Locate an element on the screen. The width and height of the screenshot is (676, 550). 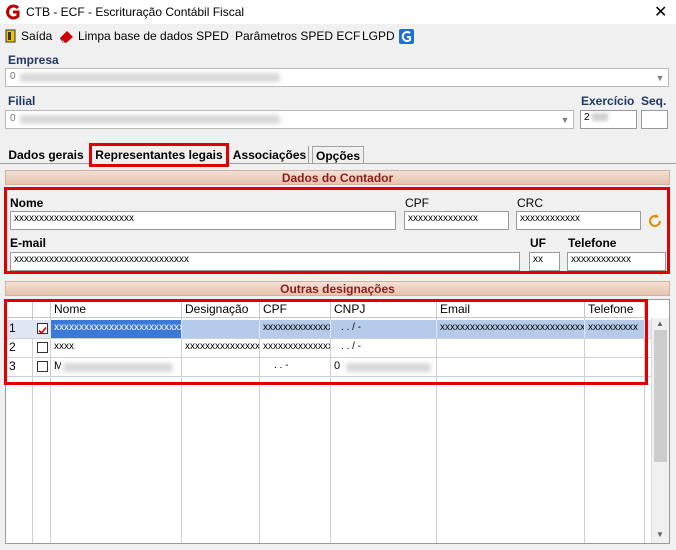
scroll-up-icon: ▲ is located at coordinates (660, 323).